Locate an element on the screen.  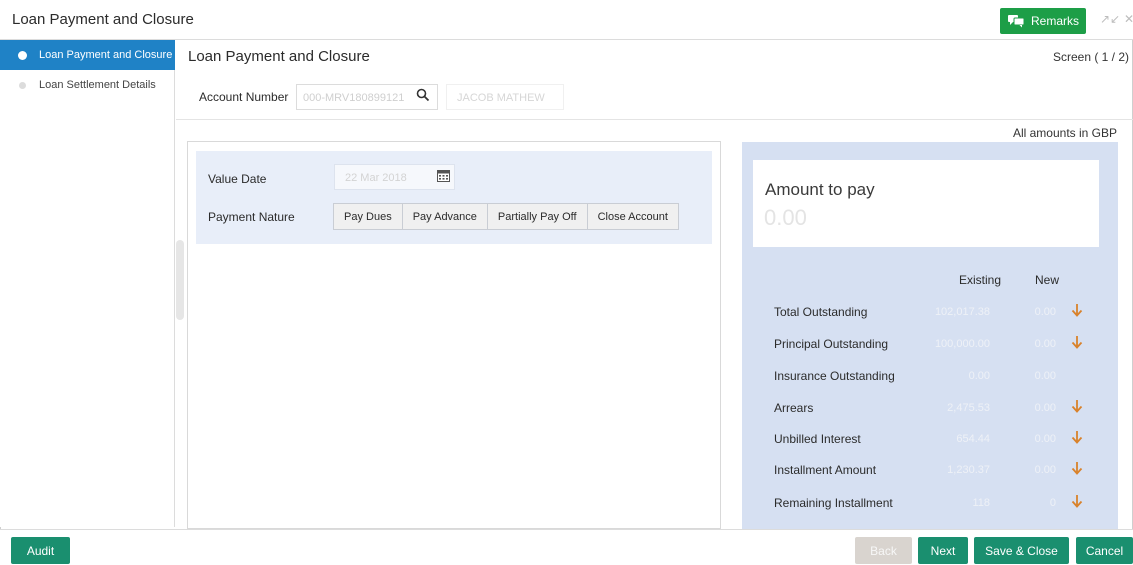
close-icon: ✕ is located at coordinates (1128, 19).